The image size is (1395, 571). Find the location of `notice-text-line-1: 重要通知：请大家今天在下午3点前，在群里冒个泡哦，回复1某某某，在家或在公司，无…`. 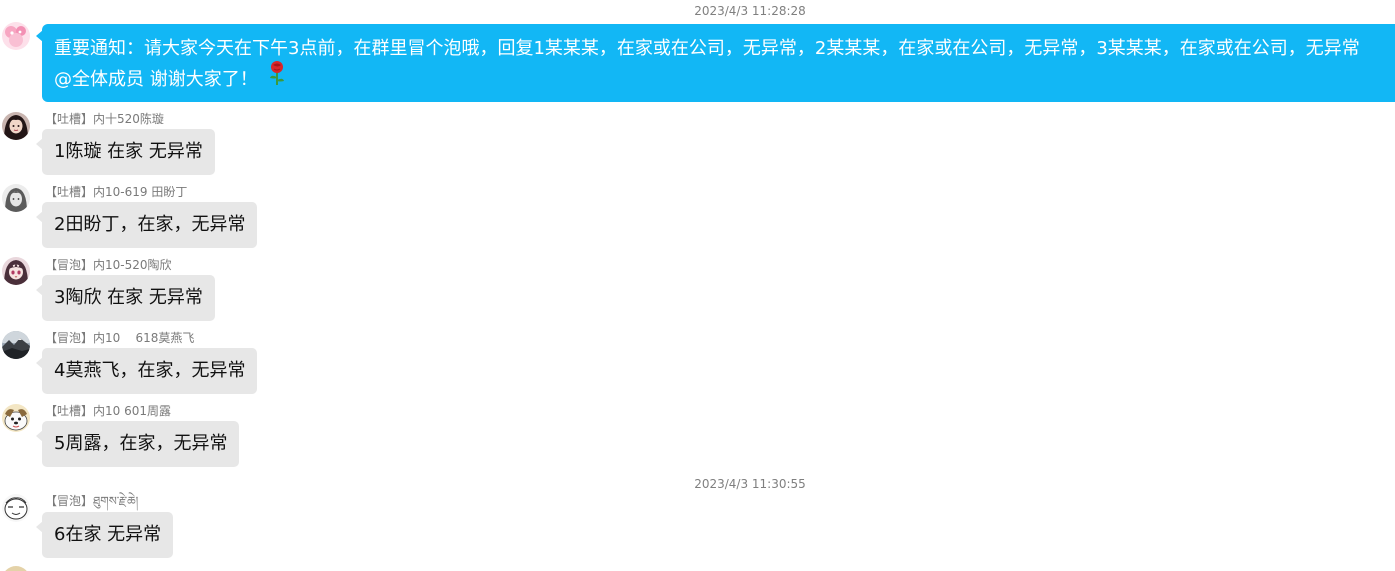

notice-text-line-1: 重要通知：请大家今天在下午3点前，在群里冒个泡哦，回复1某某某，在家或在公司，无… is located at coordinates (707, 48).